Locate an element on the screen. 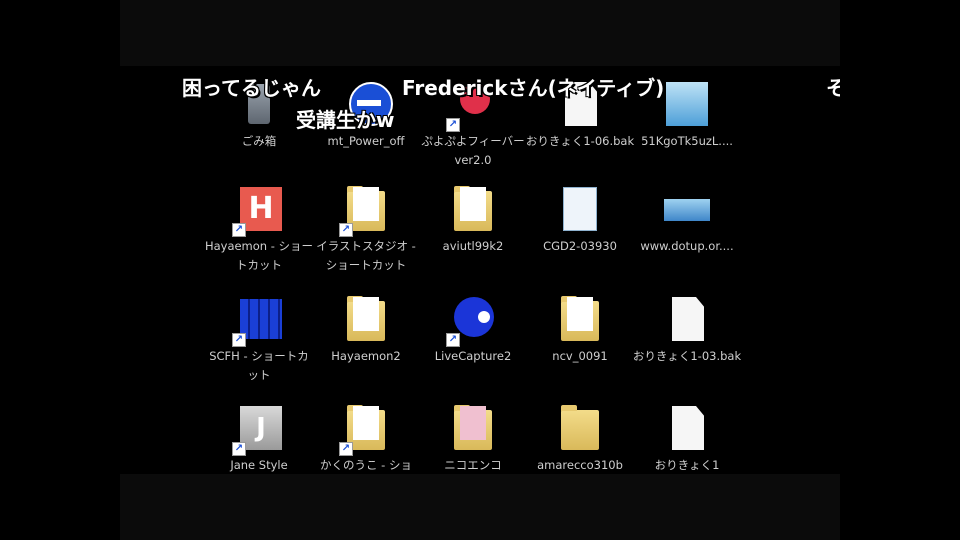 This screenshot has height=540, width=960. comment-overlay: そ is located at coordinates (833, 88).